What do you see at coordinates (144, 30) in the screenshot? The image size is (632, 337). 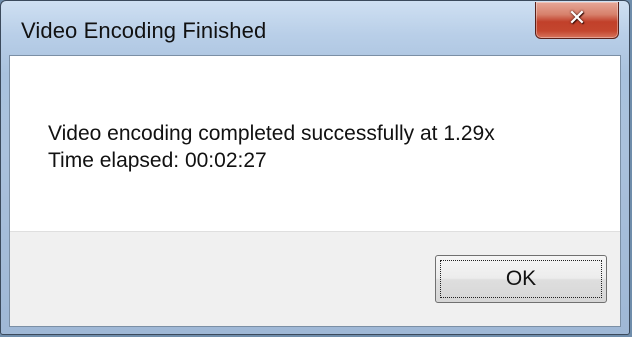 I see `window-title: Video Encoding Finished` at bounding box center [144, 30].